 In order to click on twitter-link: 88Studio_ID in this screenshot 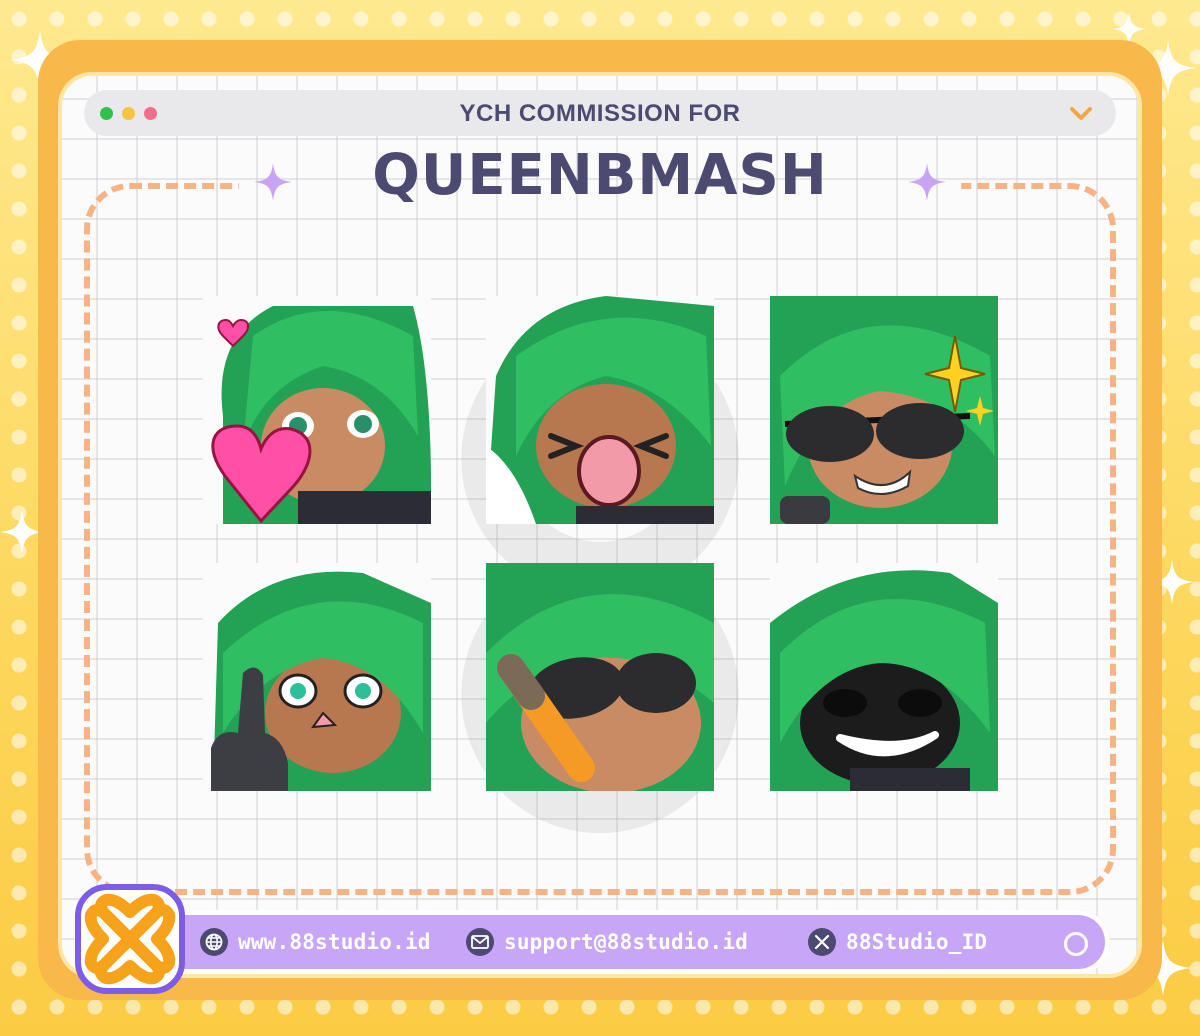, I will do `click(897, 942)`.